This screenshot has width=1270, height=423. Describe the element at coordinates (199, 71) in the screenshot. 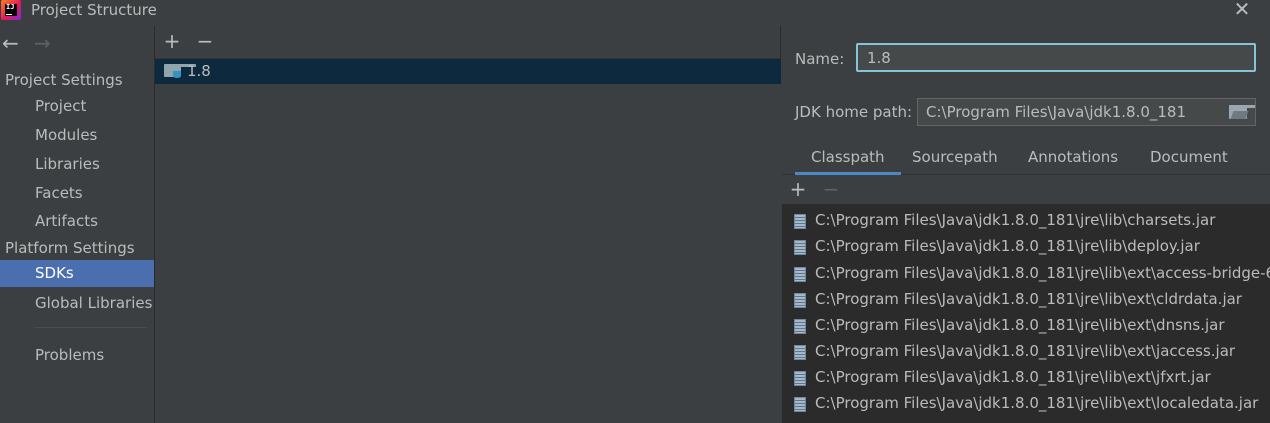

I see `sdk-item-label: 1.8` at that location.